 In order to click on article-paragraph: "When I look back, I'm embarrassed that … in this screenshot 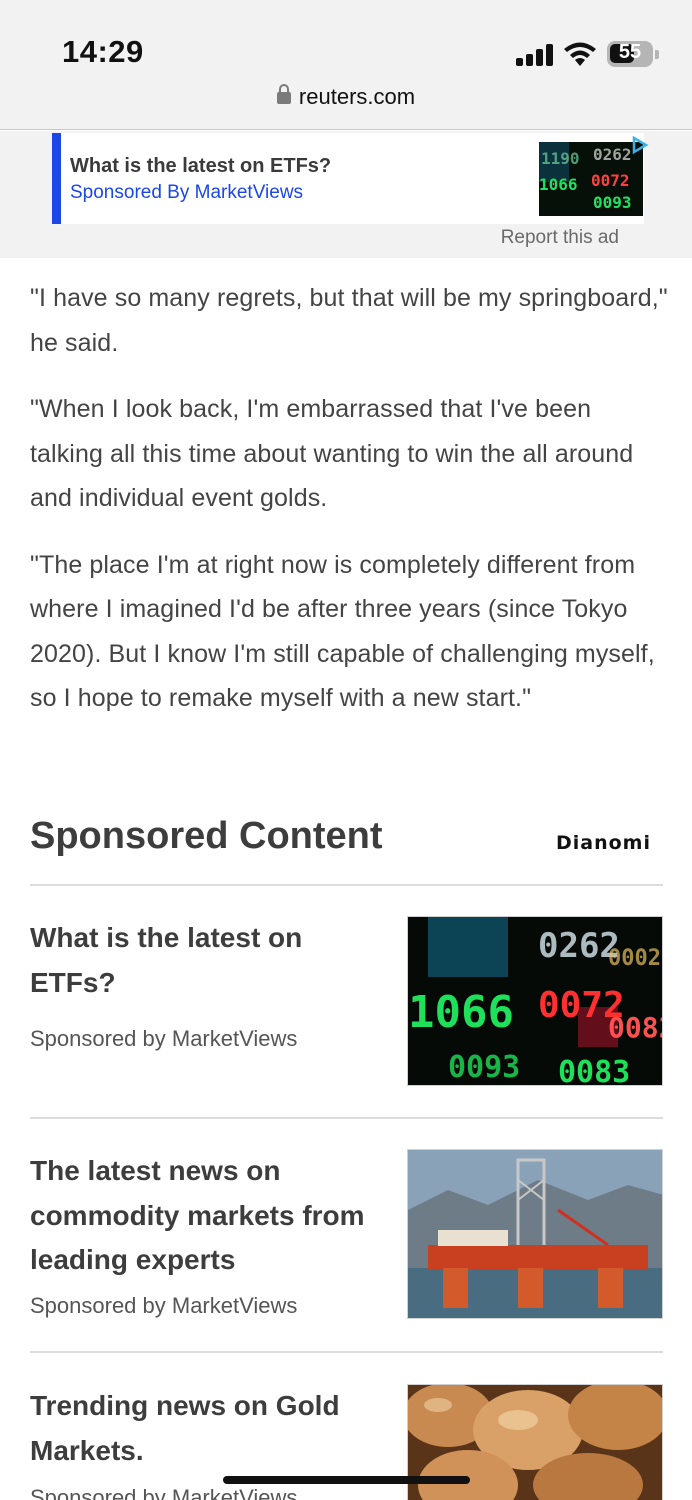, I will do `click(332, 453)`.